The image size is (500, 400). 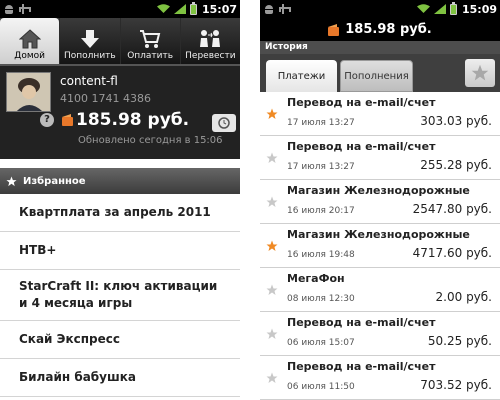 I want to click on balance-value: 185.98 руб., so click(x=388, y=29).